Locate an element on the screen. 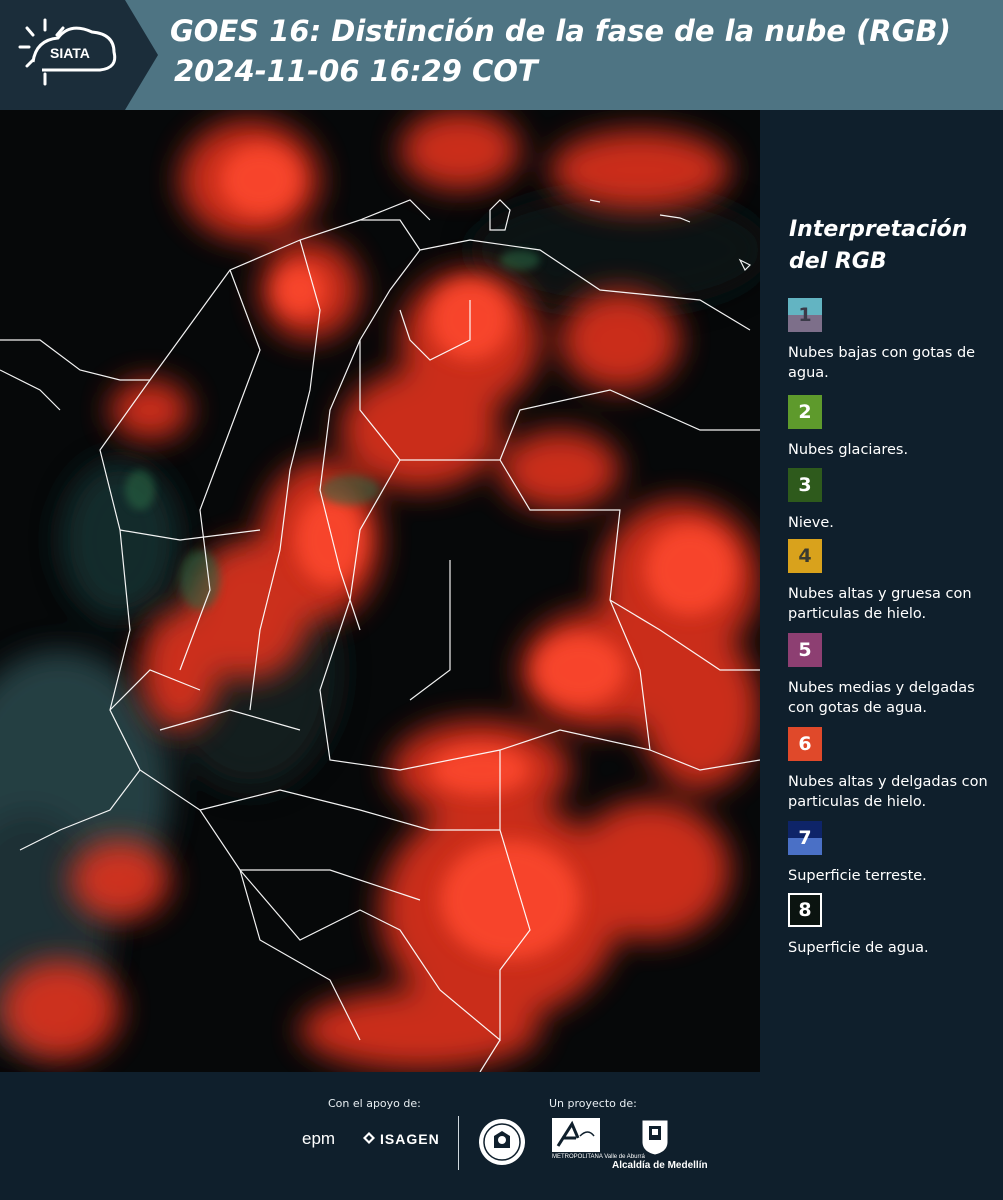 The image size is (1003, 1200). logo-text: SIATA is located at coordinates (70, 53).